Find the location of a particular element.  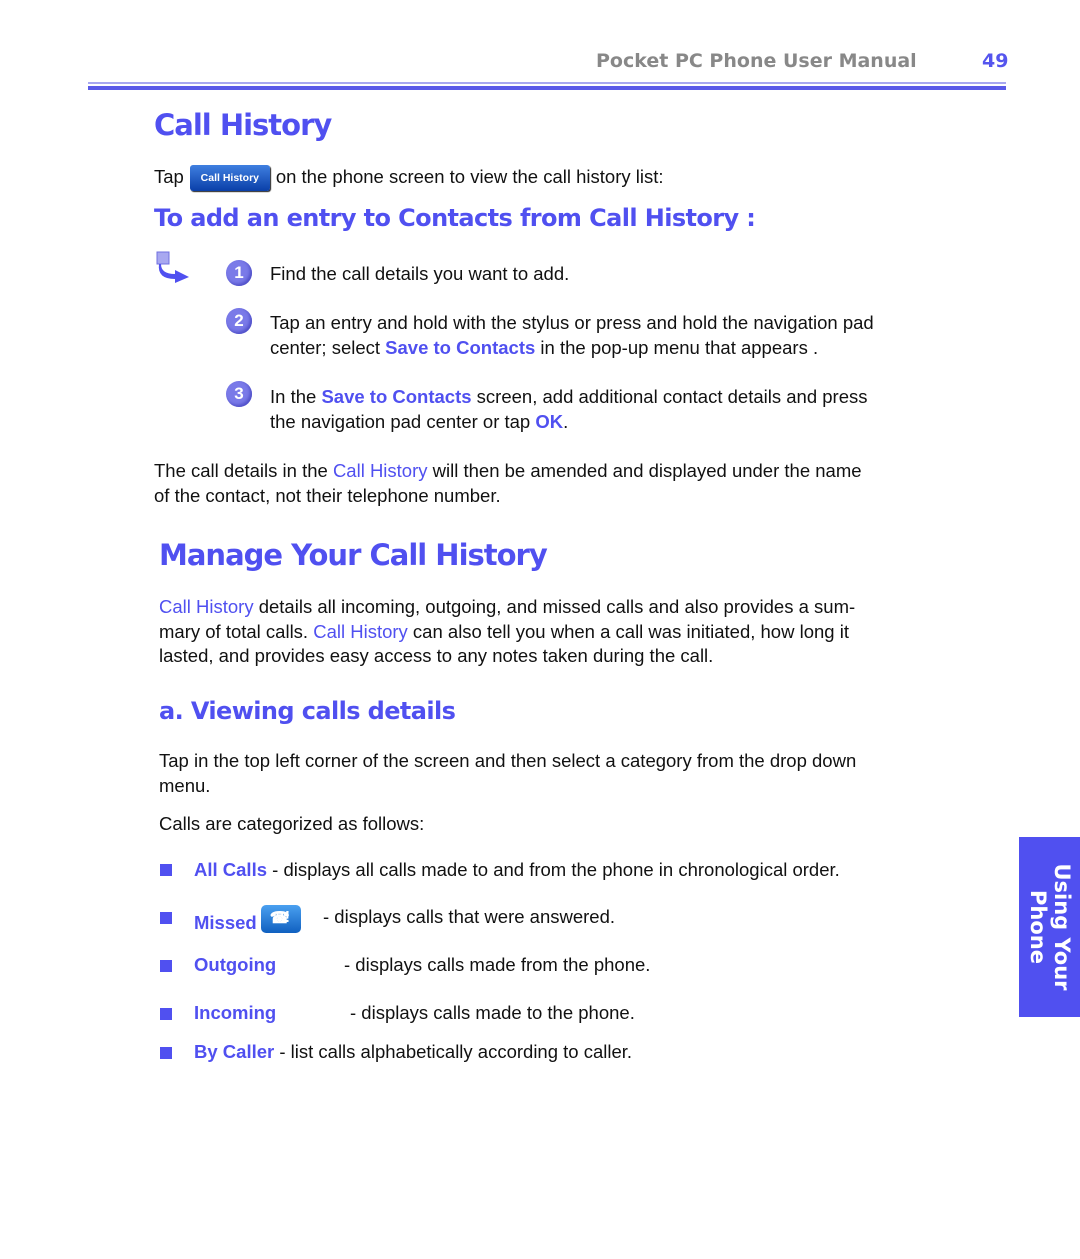

arrow-pointer-icon is located at coordinates (172, 267).